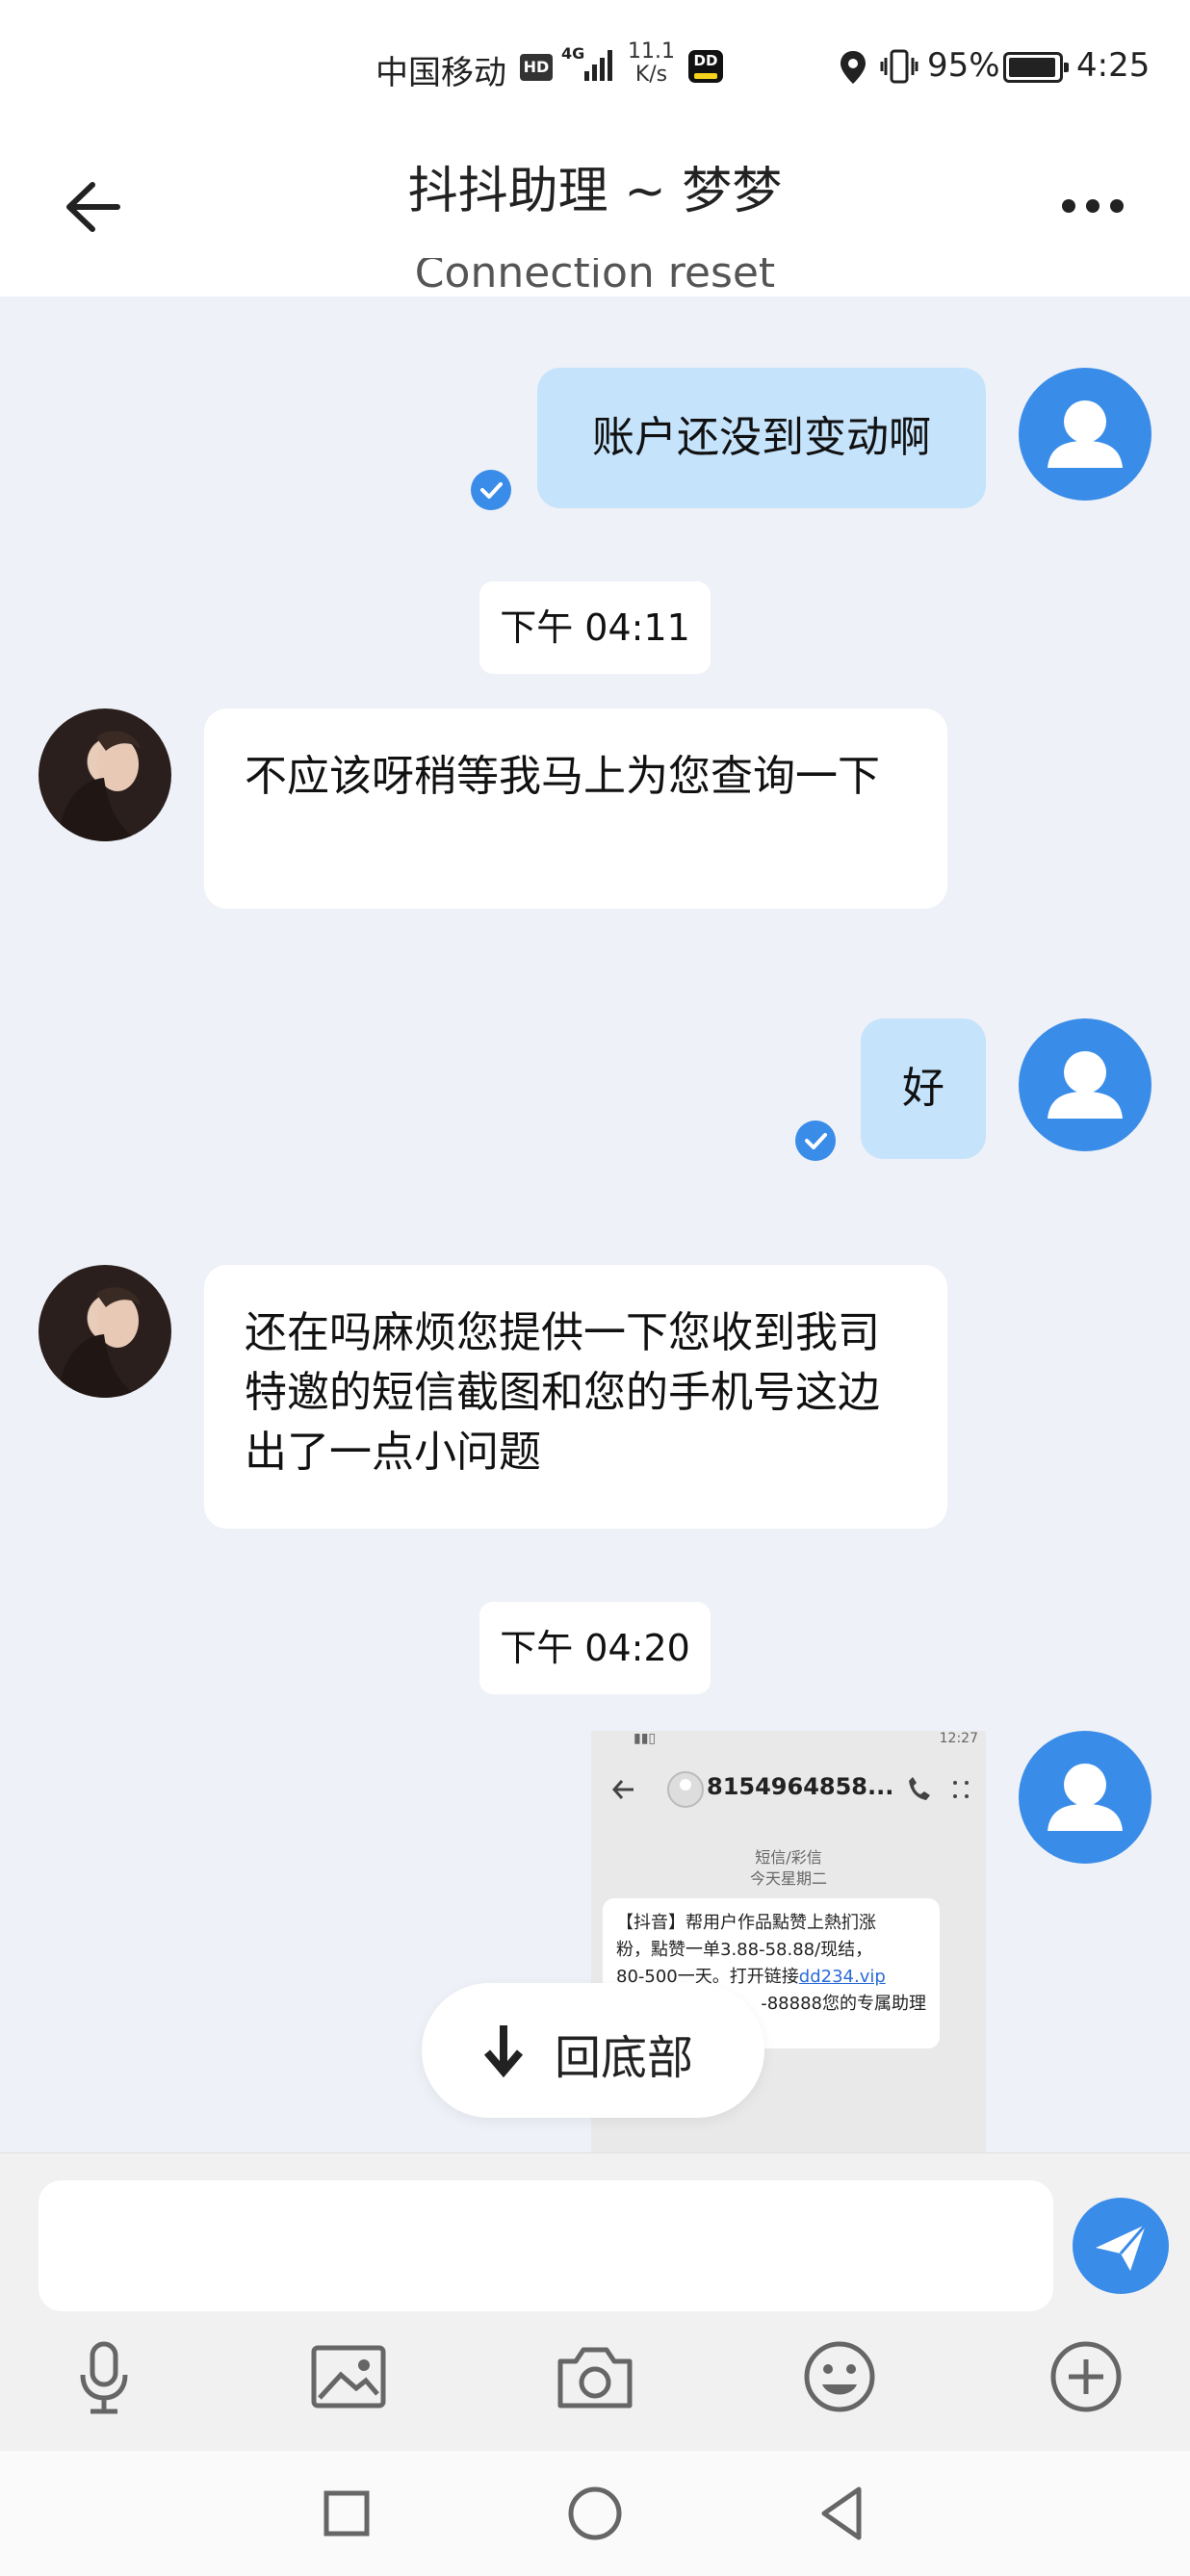  Describe the element at coordinates (789, 1738) in the screenshot. I see `screenshot-status-bar: ▮▮▯ 12:27` at that location.